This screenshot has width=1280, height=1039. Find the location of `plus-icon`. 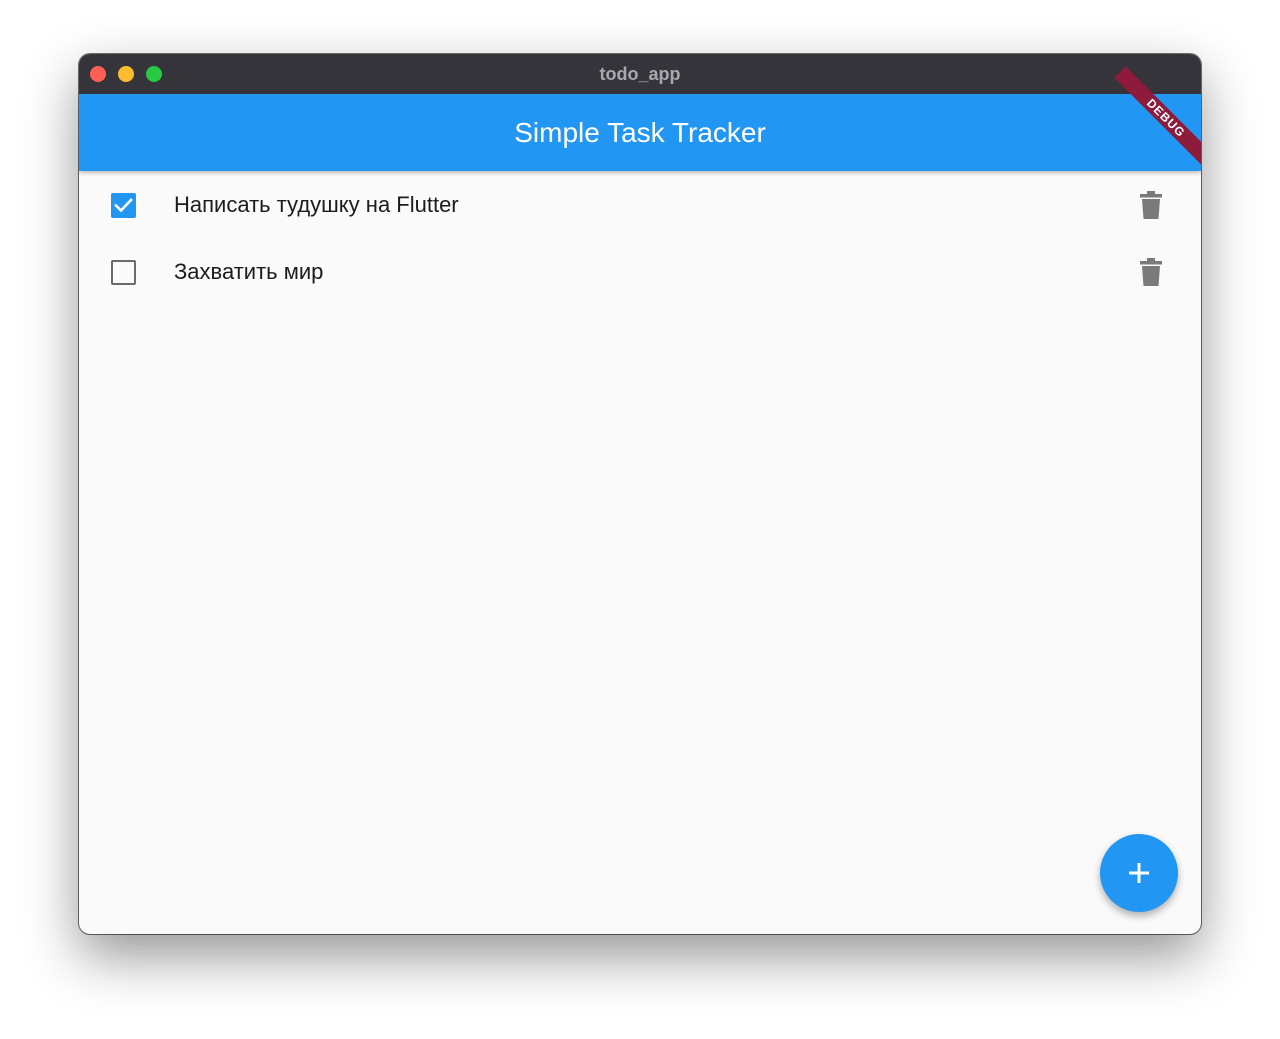

plus-icon is located at coordinates (1139, 873).